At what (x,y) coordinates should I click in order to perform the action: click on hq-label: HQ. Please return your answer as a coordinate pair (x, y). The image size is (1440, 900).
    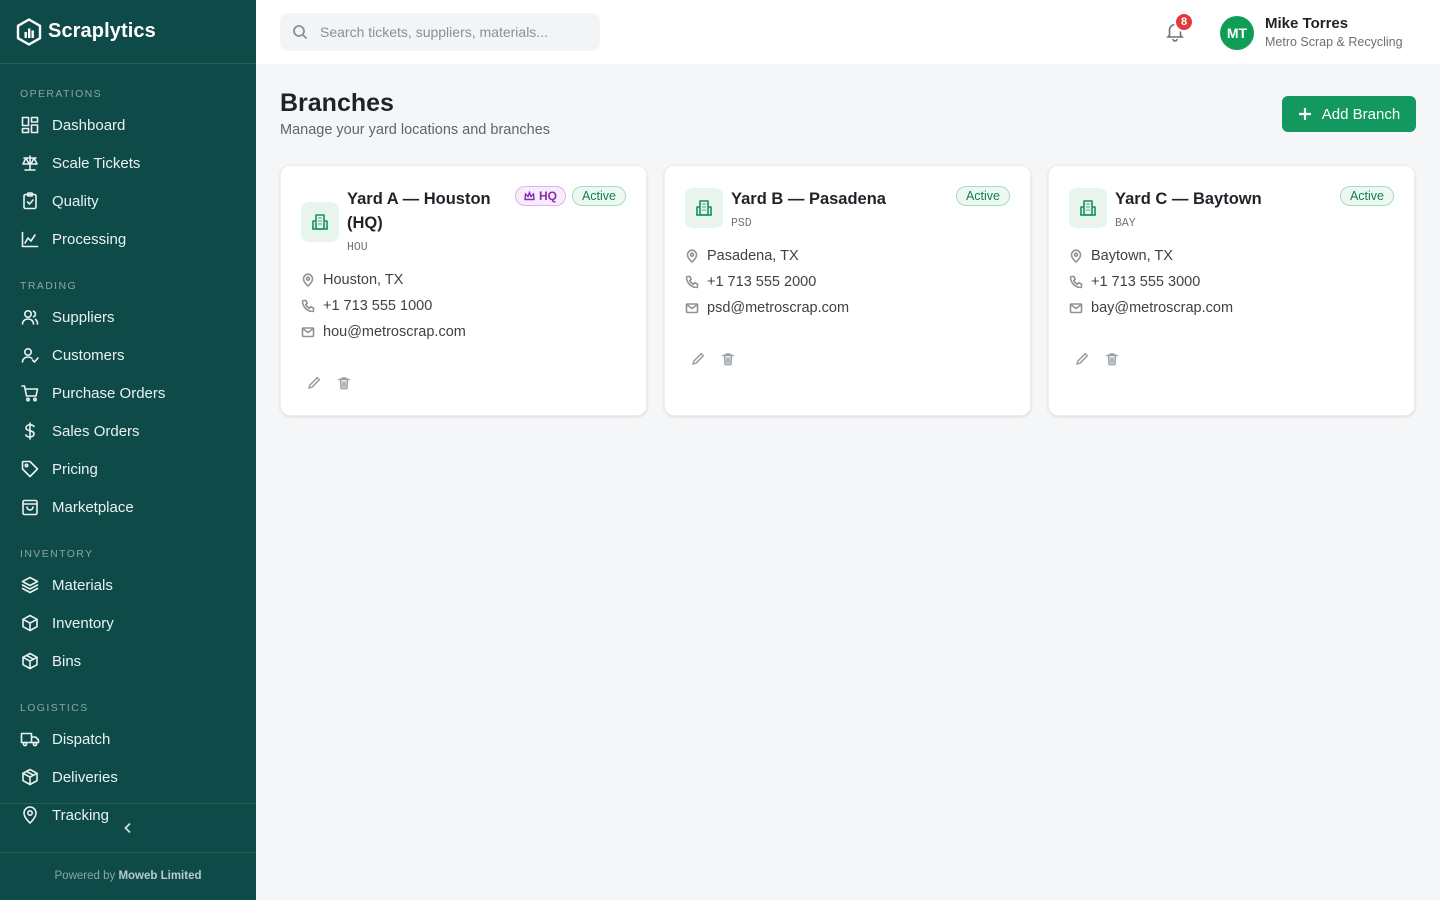
    Looking at the image, I should click on (548, 196).